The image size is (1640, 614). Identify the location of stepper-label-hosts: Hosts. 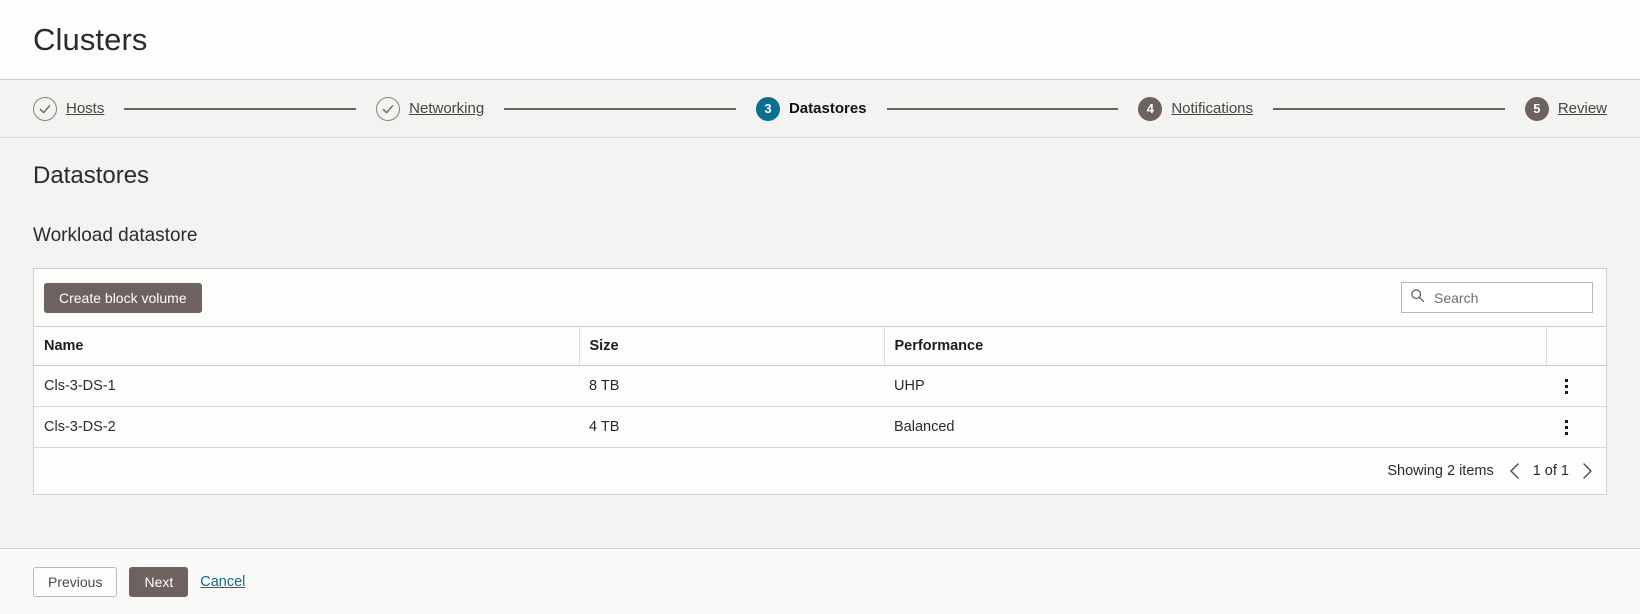
(85, 108).